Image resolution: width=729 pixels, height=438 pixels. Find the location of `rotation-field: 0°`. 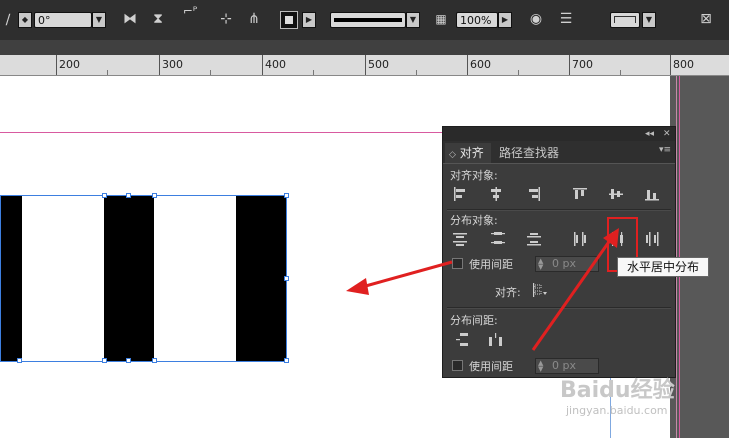

rotation-field: 0° is located at coordinates (63, 20).